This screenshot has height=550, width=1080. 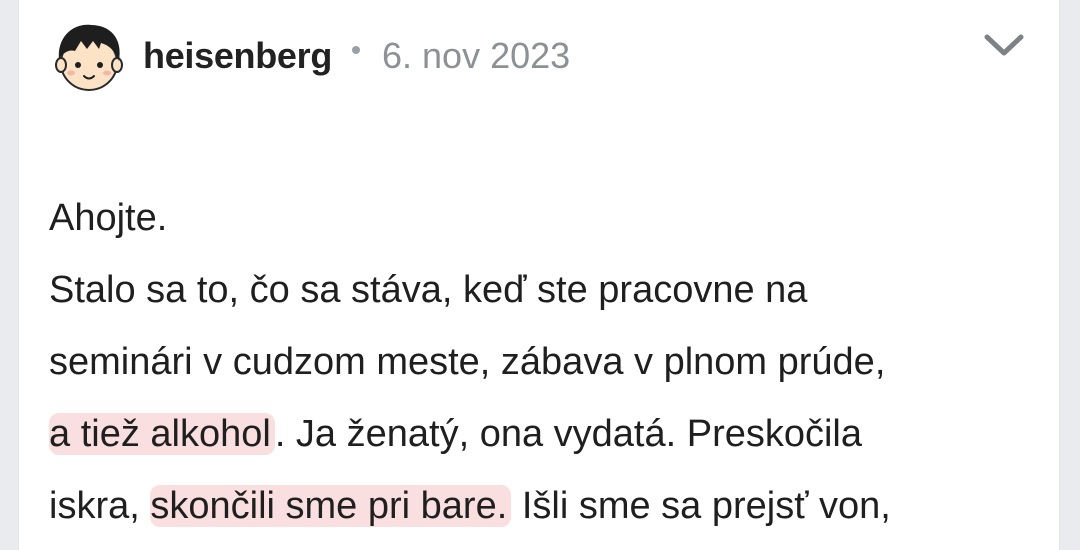 What do you see at coordinates (331, 506) in the screenshot?
I see `highlighted-text: skončili sme pri bare.` at bounding box center [331, 506].